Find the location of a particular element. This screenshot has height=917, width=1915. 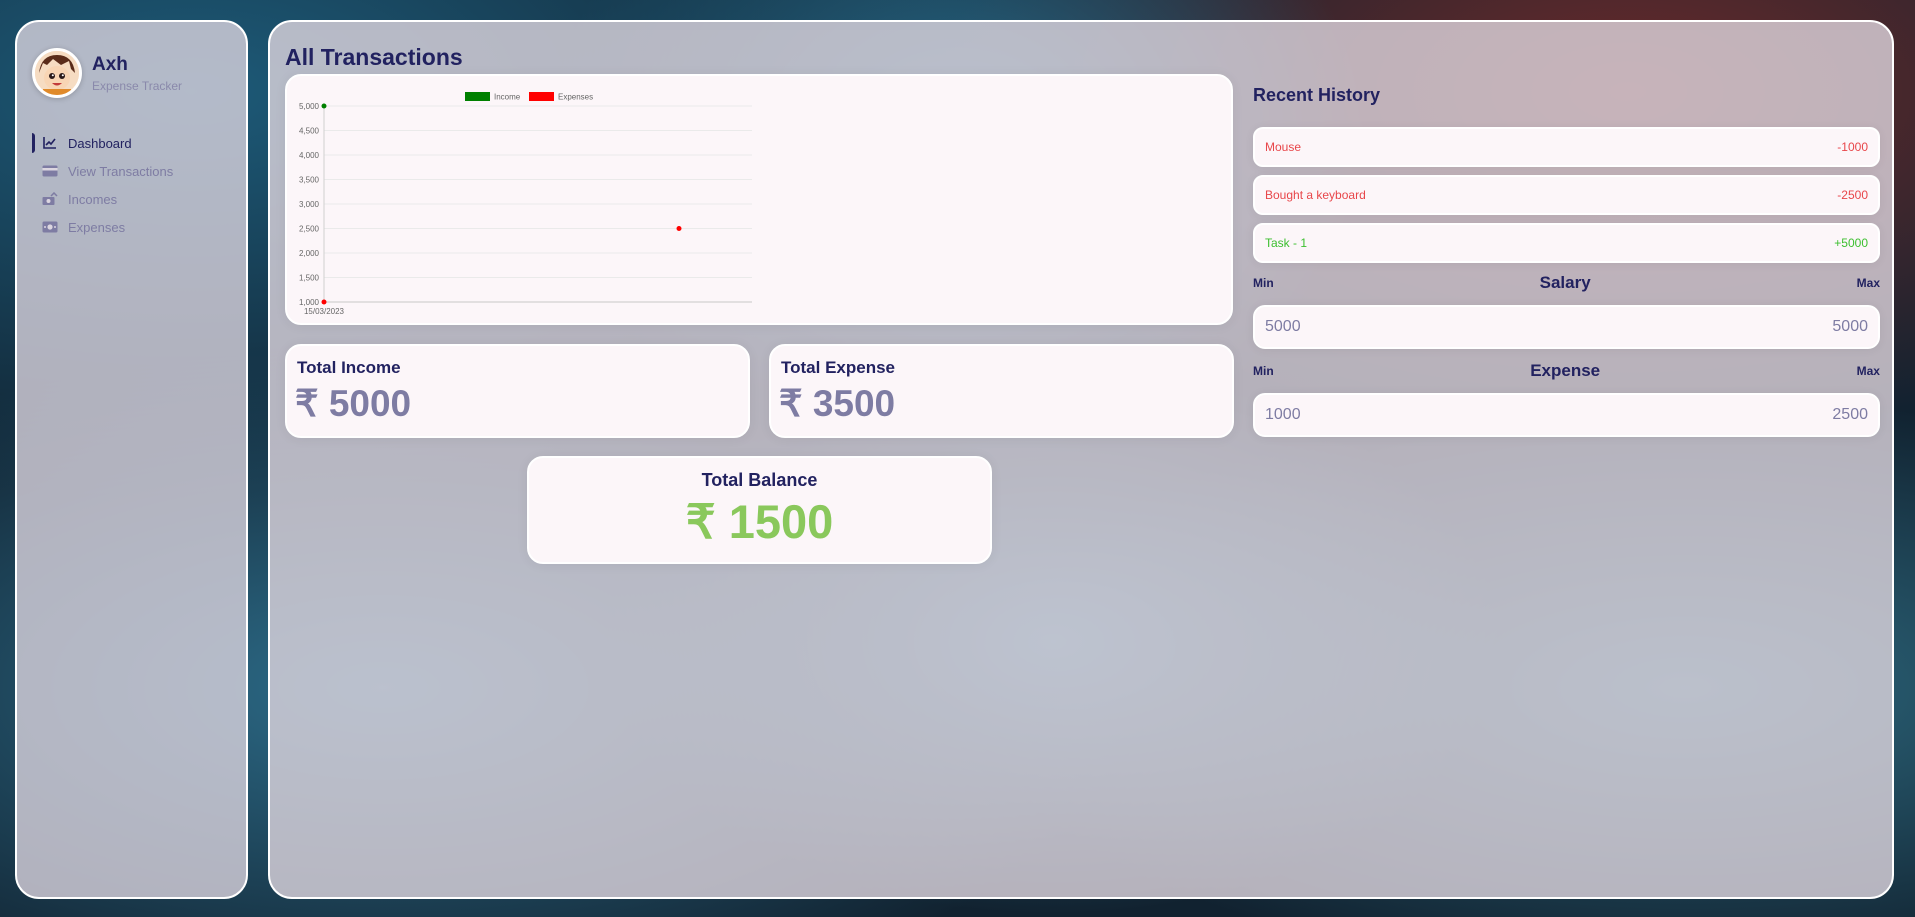

legend-label: Income is located at coordinates (507, 97).